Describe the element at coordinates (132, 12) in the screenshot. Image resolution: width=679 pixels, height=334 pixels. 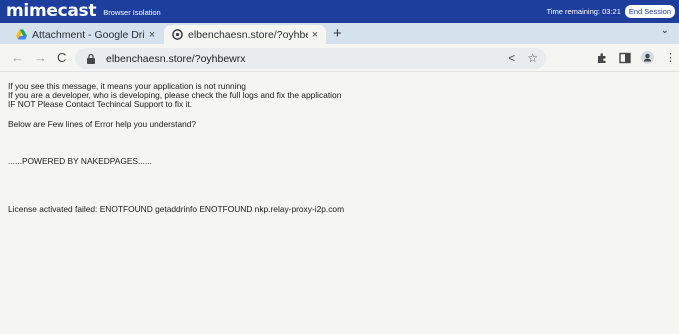
I see `product-name: Browser Isolation` at that location.